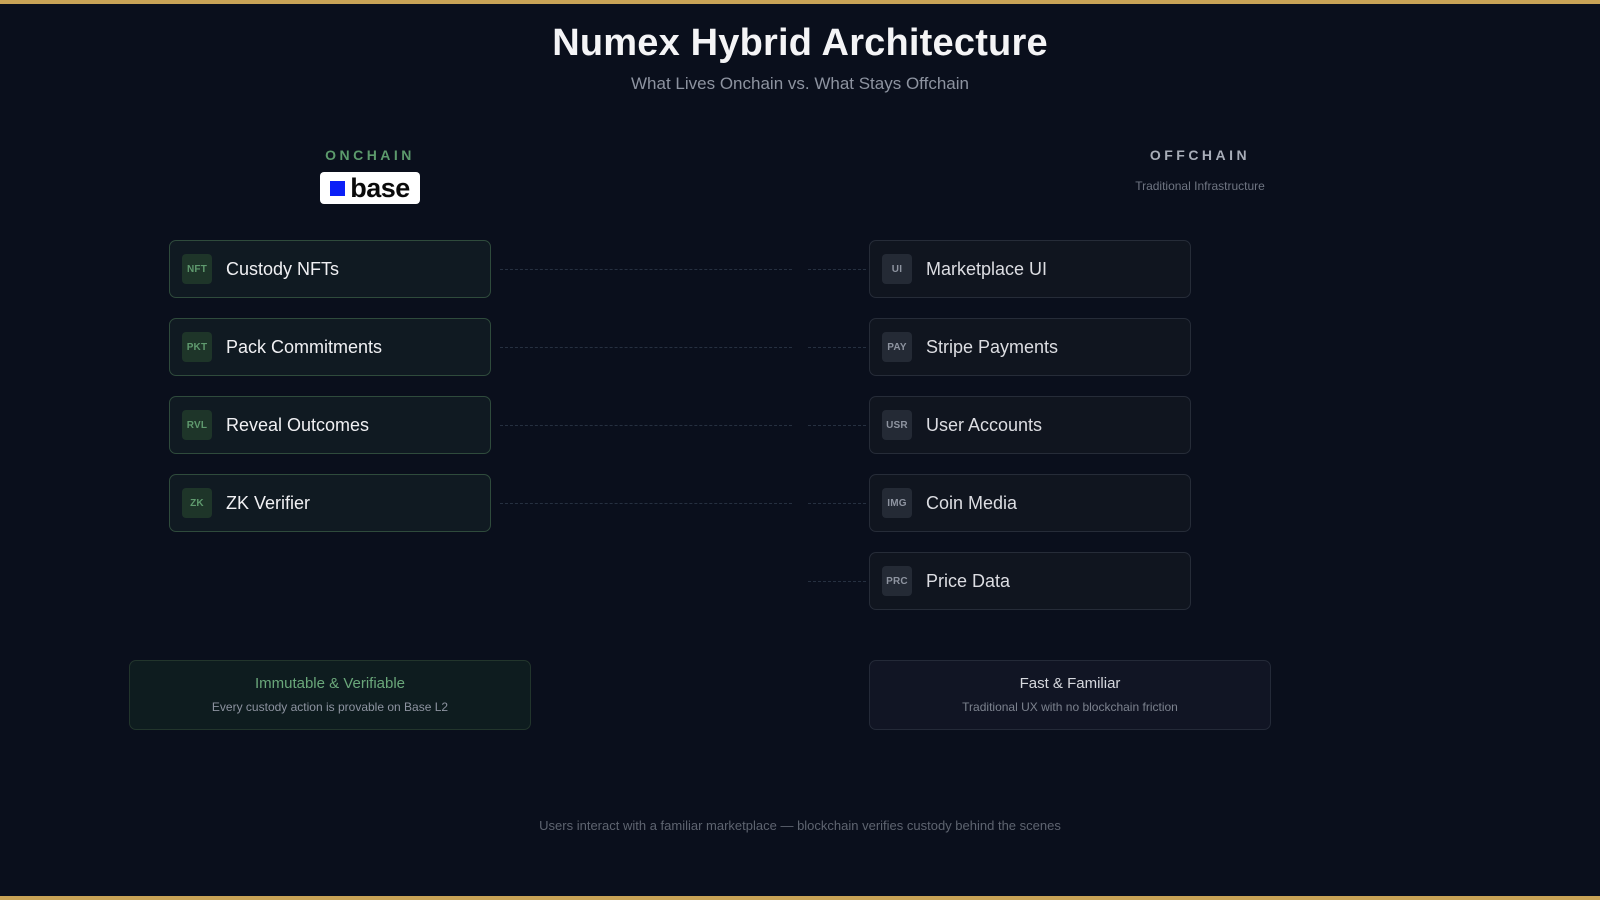 Image resolution: width=1600 pixels, height=900 pixels. What do you see at coordinates (197, 269) in the screenshot?
I see `nft-badge-icon: NFT` at bounding box center [197, 269].